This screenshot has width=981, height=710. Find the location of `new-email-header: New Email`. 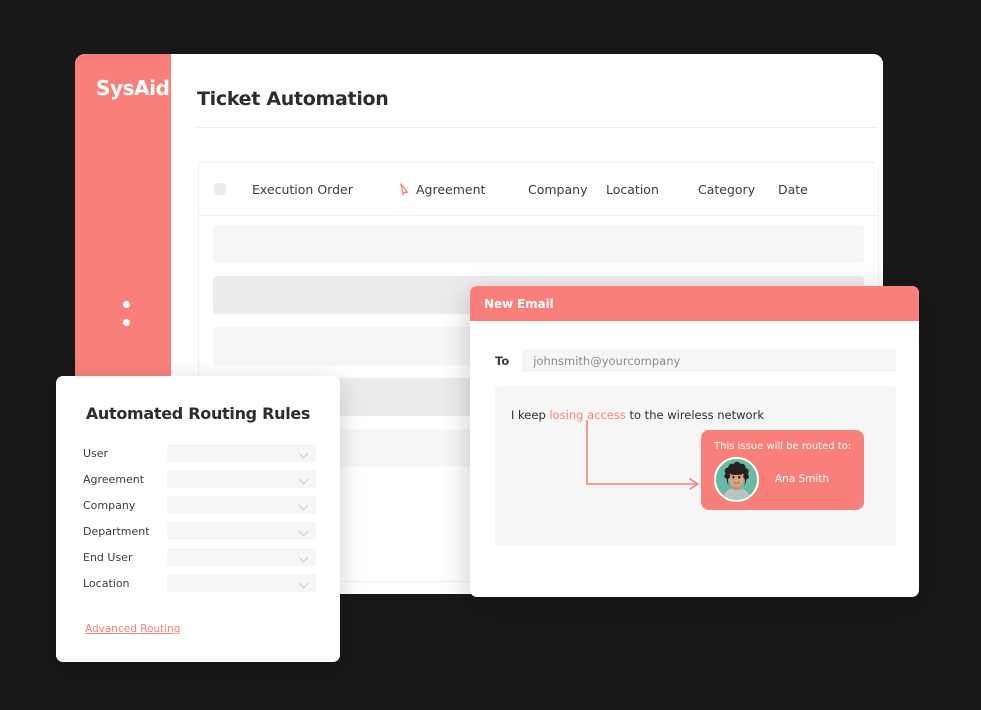

new-email-header: New Email is located at coordinates (694, 303).